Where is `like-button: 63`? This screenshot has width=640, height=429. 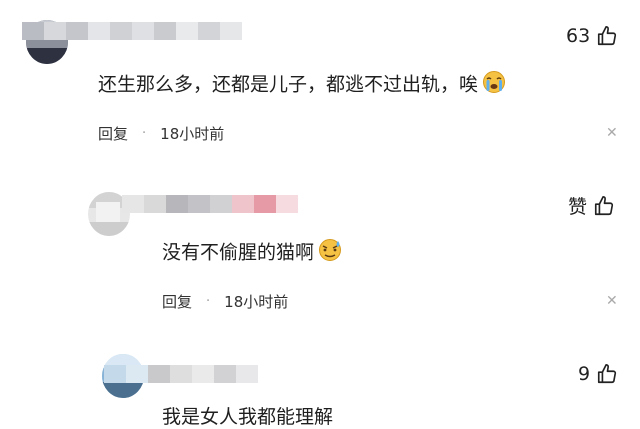
like-button: 63 is located at coordinates (592, 36).